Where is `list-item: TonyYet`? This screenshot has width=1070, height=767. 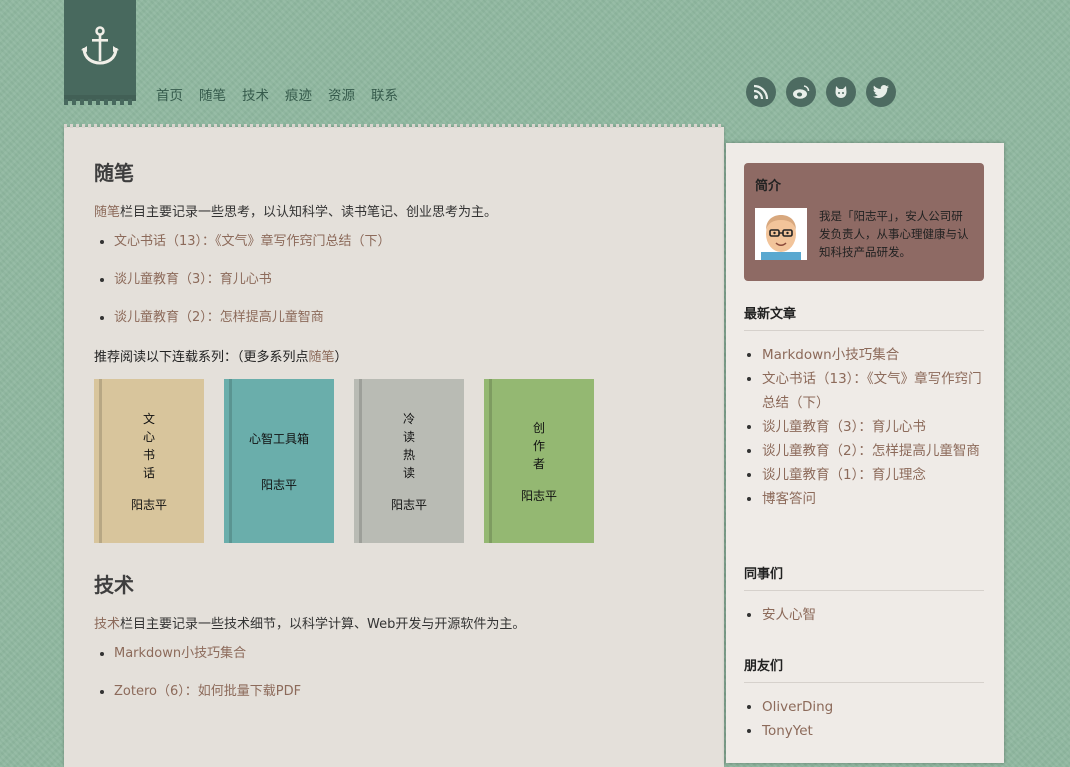 list-item: TonyYet is located at coordinates (873, 731).